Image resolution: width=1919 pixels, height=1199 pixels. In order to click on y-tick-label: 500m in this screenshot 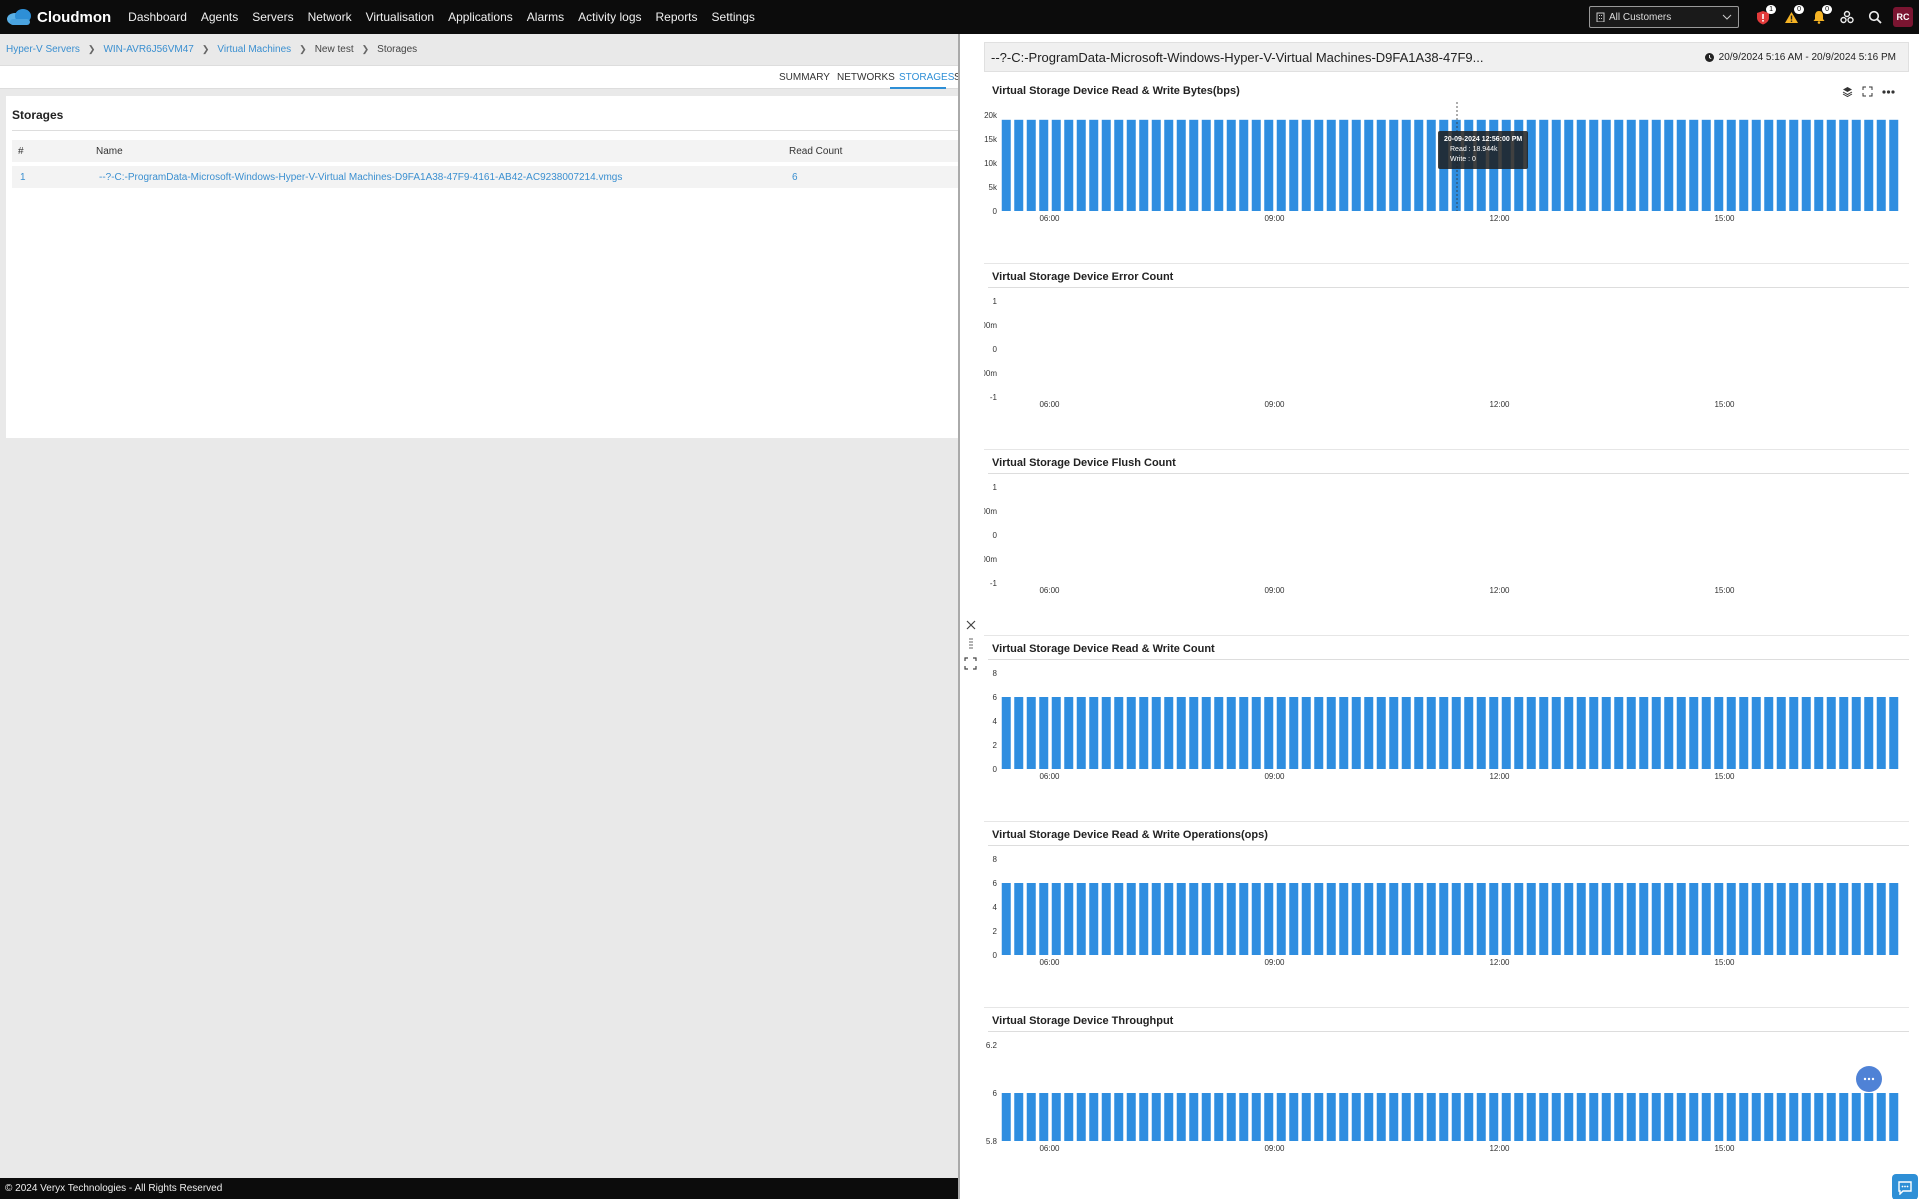, I will do `click(990, 325)`.